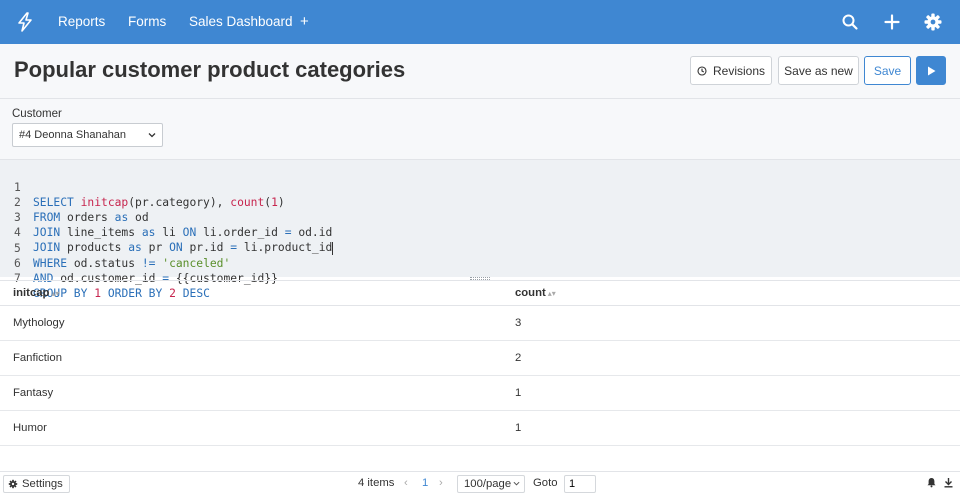 The image size is (960, 495). What do you see at coordinates (702, 70) in the screenshot?
I see `clock-icon` at bounding box center [702, 70].